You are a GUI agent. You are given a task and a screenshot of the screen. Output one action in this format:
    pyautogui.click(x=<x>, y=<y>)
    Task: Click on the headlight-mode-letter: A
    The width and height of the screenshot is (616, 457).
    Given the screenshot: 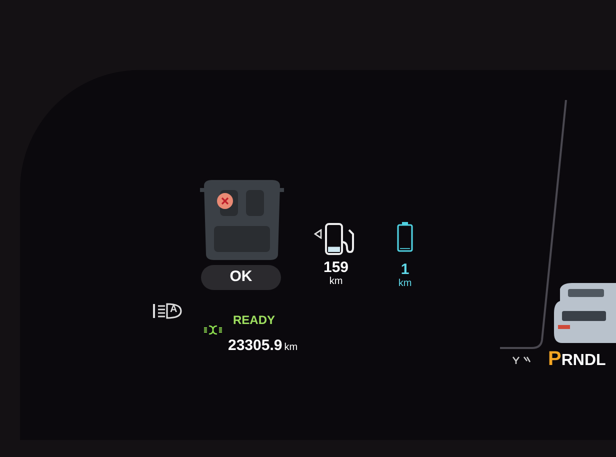 What is the action you would take?
    pyautogui.click(x=174, y=310)
    